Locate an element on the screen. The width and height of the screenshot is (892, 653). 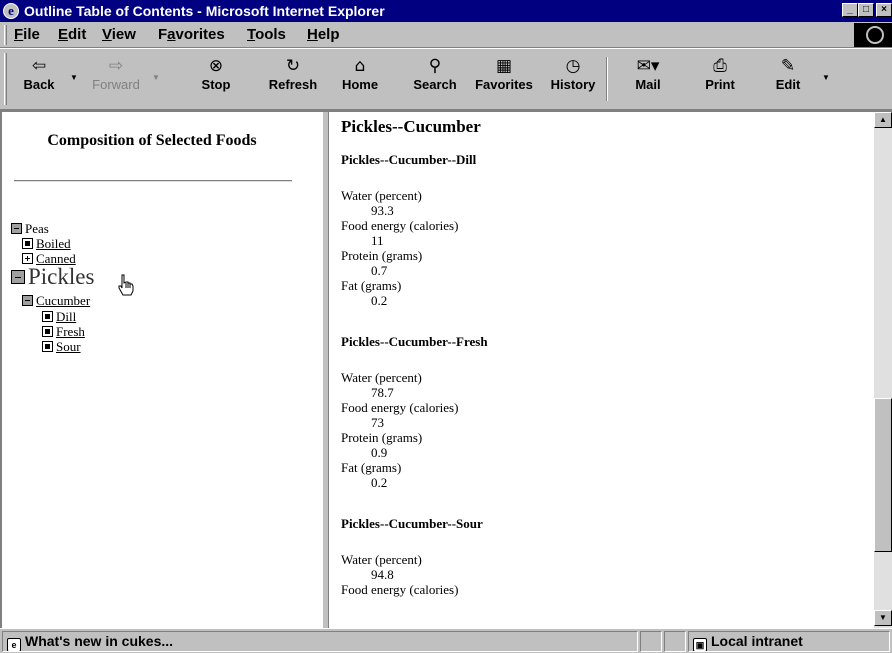
scroll-up-button: ▲ is located at coordinates (883, 120).